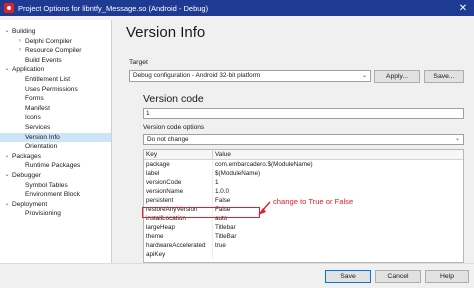 The height and width of the screenshot is (288, 474). What do you see at coordinates (338, 209) in the screenshot?
I see `grid-value-cell: False` at bounding box center [338, 209].